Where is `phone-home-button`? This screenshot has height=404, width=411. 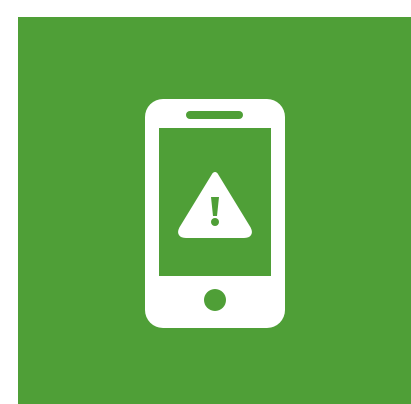 phone-home-button is located at coordinates (215, 300).